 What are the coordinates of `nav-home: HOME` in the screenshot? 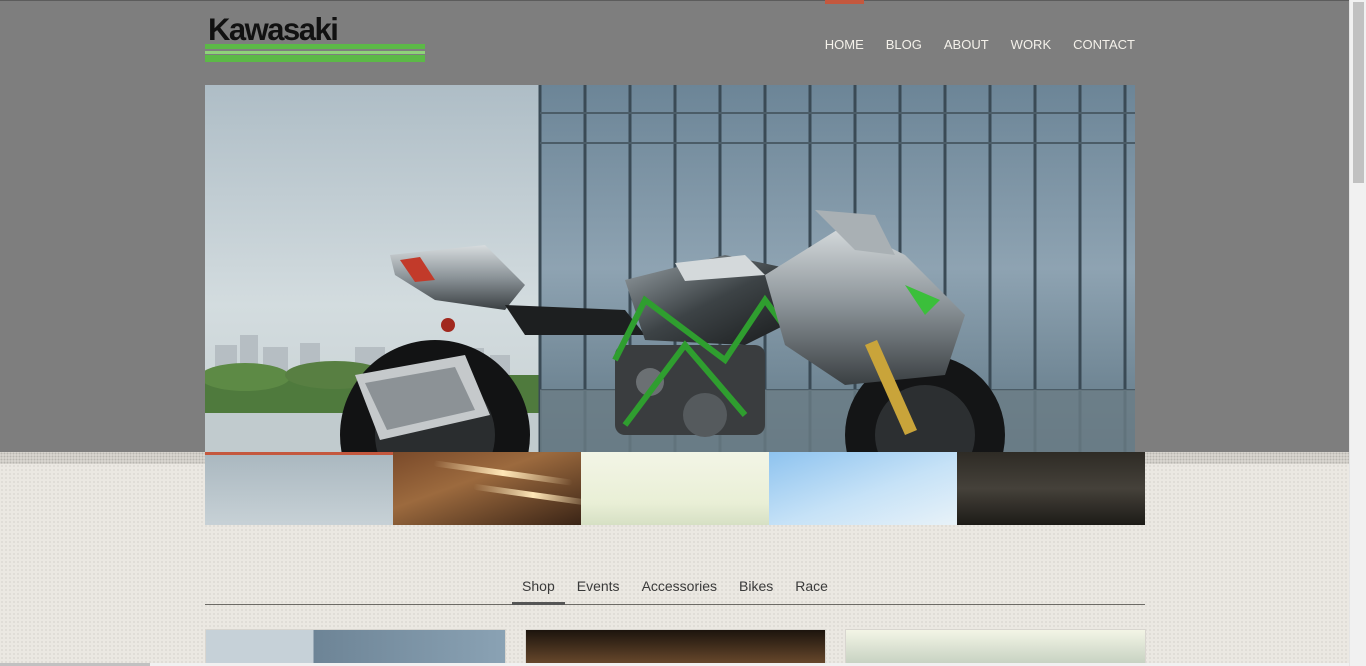 It's located at (844, 30).